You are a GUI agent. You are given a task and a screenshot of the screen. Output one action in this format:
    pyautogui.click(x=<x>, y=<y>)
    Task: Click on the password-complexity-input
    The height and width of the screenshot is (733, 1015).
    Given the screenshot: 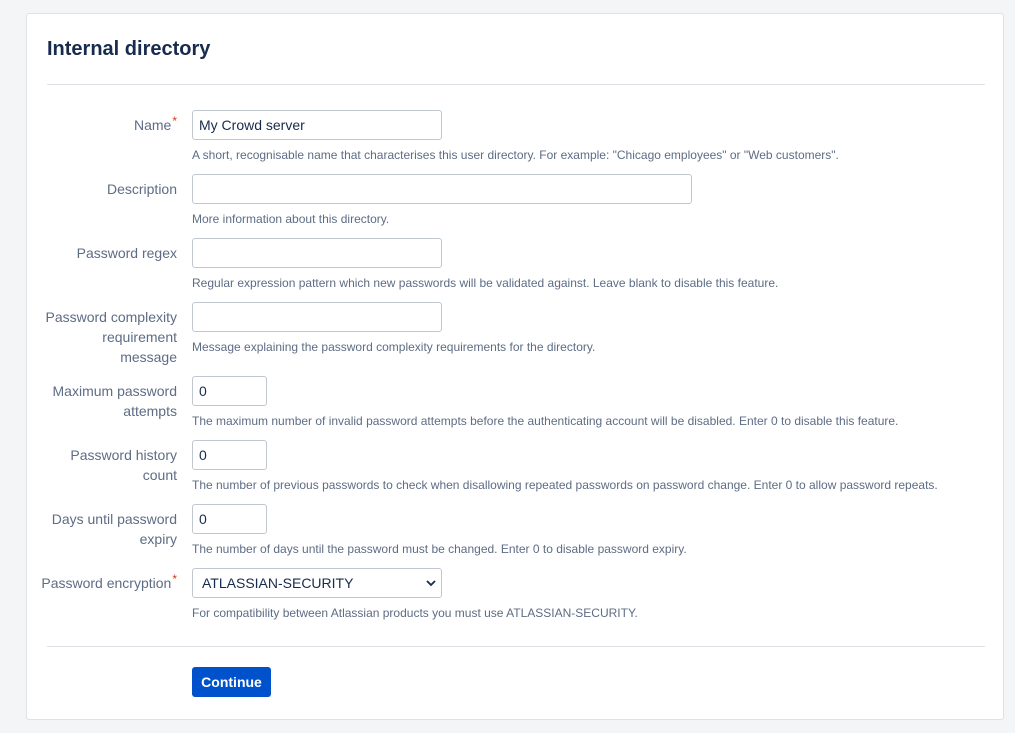 What is the action you would take?
    pyautogui.click(x=317, y=317)
    